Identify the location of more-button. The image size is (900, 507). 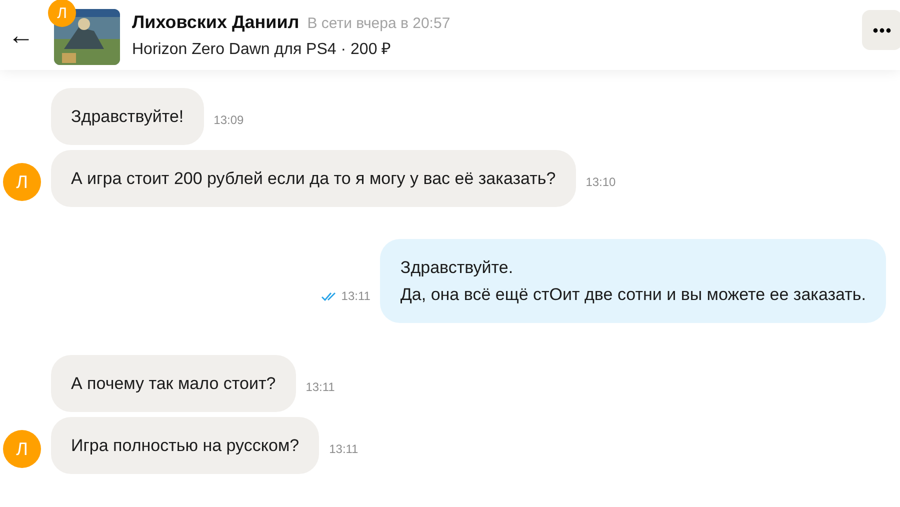
(881, 30).